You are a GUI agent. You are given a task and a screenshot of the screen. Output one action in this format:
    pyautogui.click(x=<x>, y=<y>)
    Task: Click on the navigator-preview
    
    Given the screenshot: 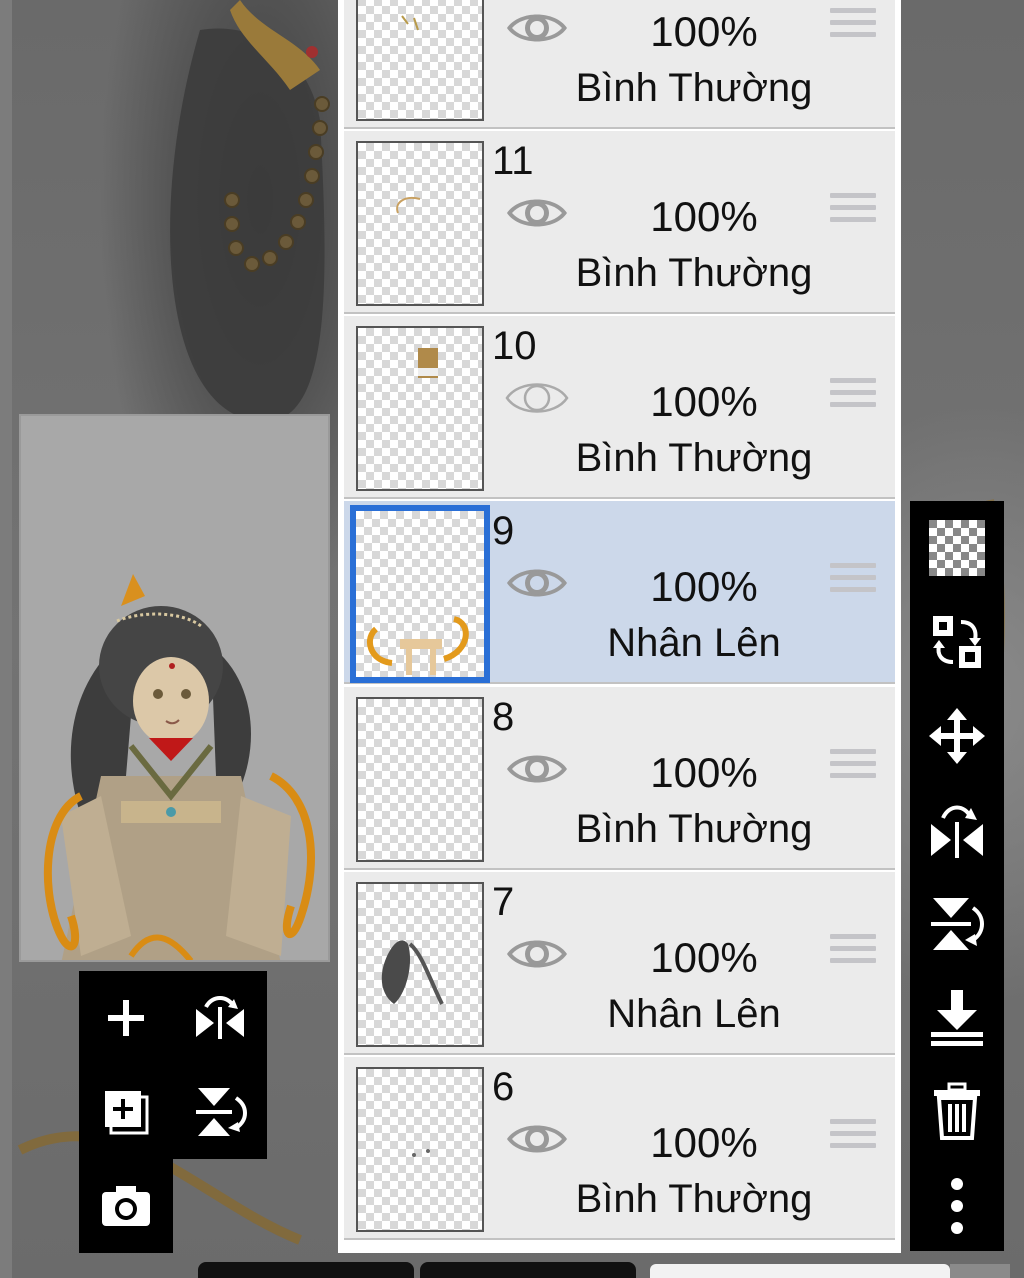 What is the action you would take?
    pyautogui.click(x=174, y=688)
    